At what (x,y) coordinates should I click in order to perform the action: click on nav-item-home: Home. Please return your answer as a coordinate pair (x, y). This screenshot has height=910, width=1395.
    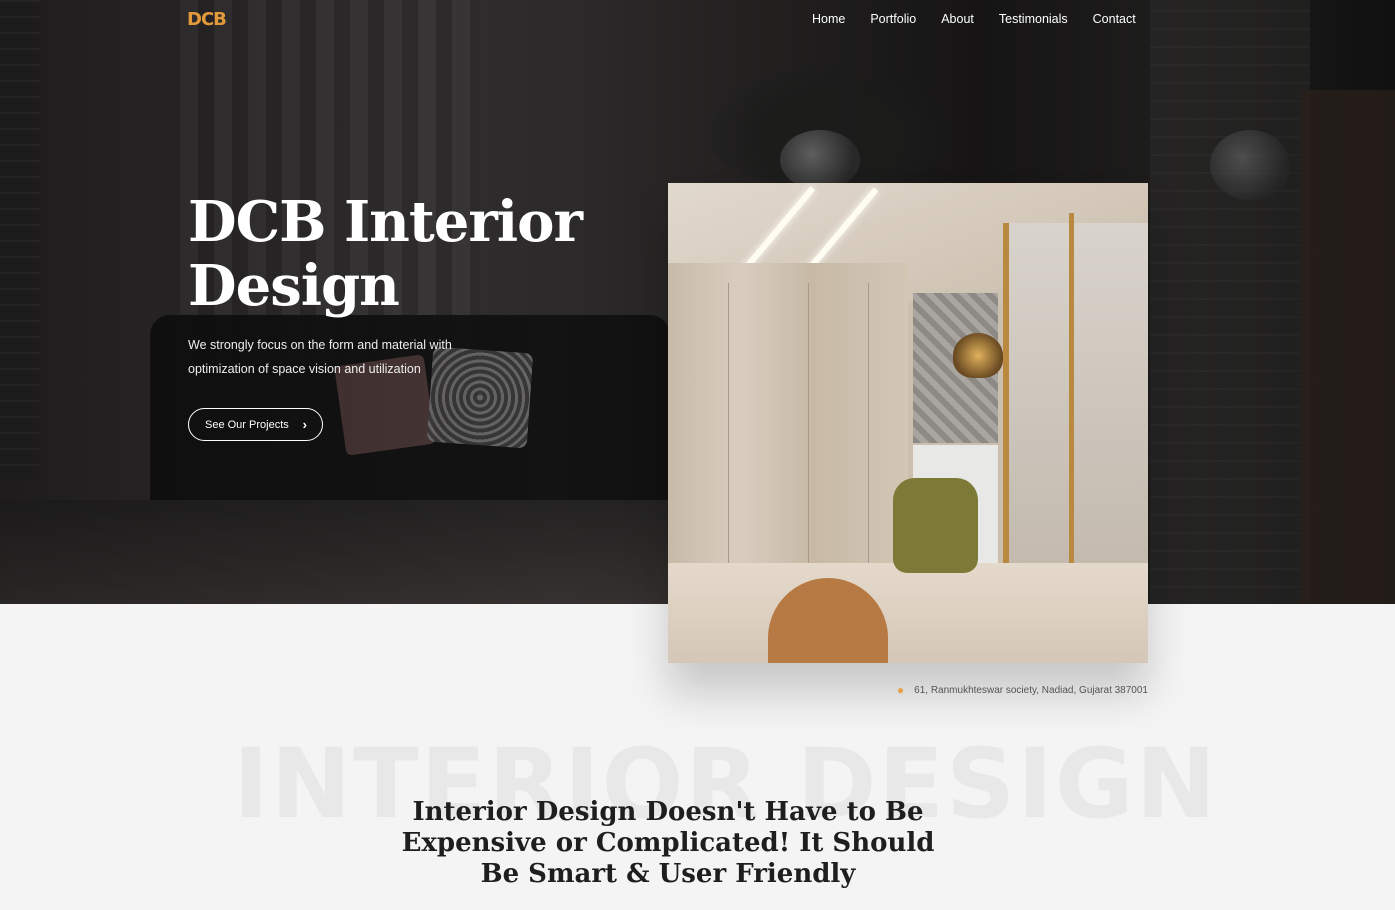
    Looking at the image, I should click on (828, 19).